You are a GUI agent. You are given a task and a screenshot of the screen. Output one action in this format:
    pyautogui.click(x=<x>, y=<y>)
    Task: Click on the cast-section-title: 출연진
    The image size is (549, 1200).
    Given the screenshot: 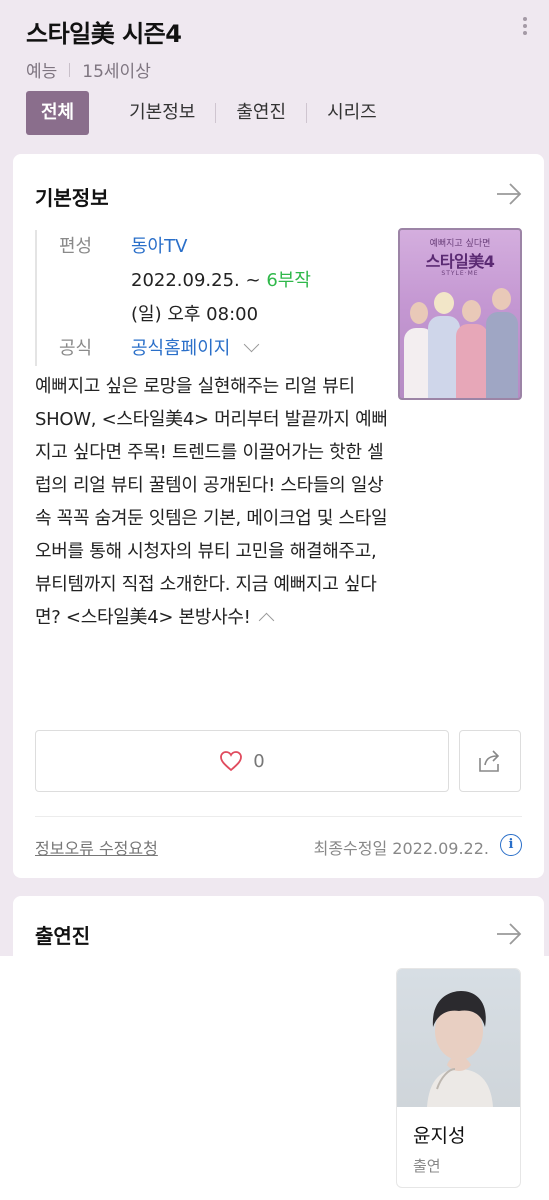 What is the action you would take?
    pyautogui.click(x=63, y=936)
    